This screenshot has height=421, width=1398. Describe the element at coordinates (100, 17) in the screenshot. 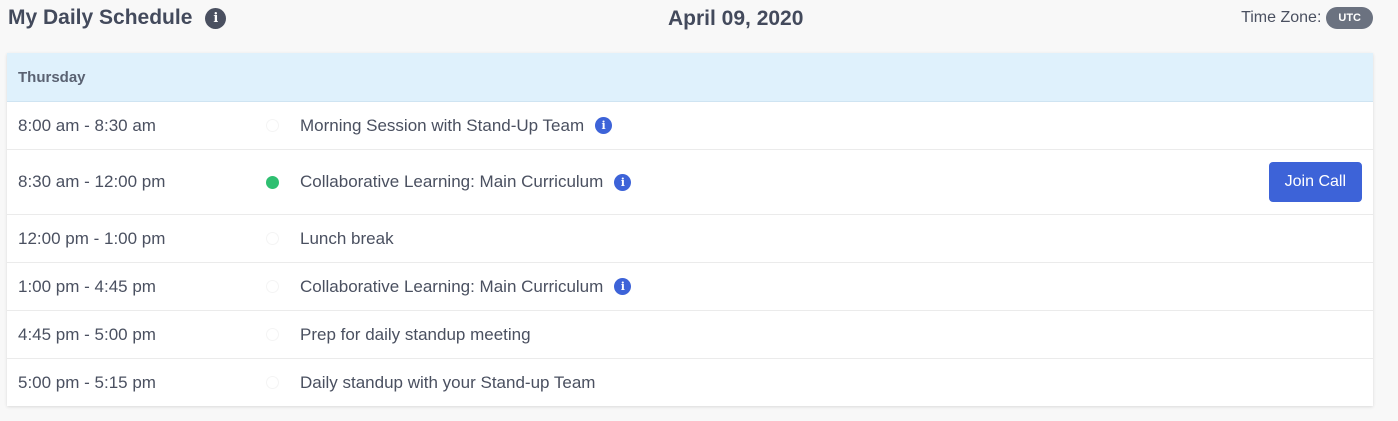

I see `page-title: My Daily Schedule` at that location.